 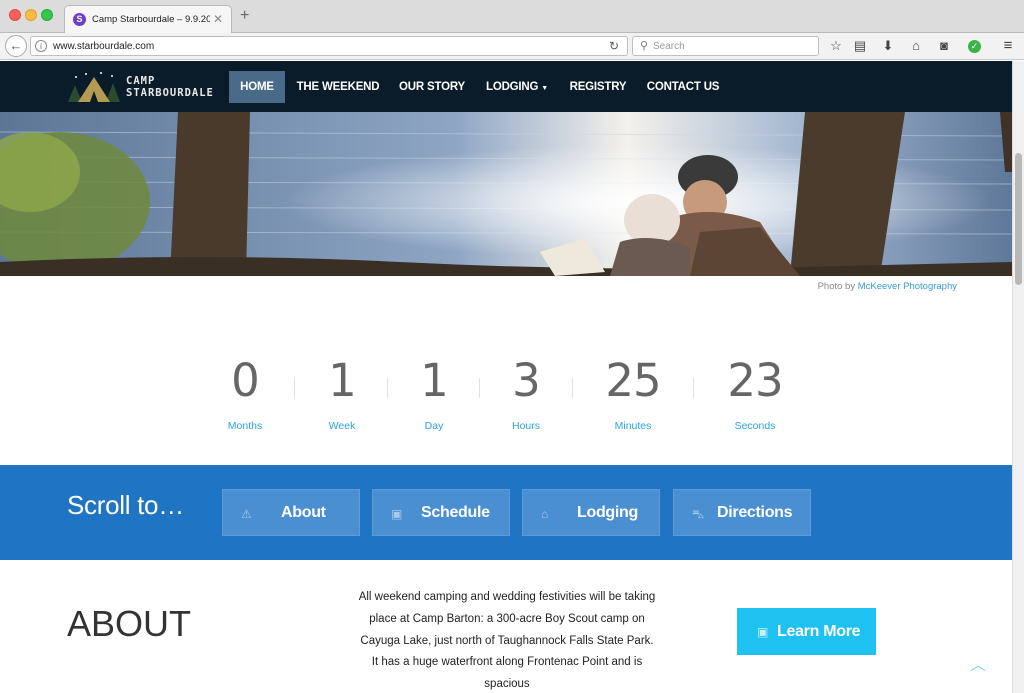 What do you see at coordinates (79, 19) in the screenshot?
I see `site-favicon-icon: S` at bounding box center [79, 19].